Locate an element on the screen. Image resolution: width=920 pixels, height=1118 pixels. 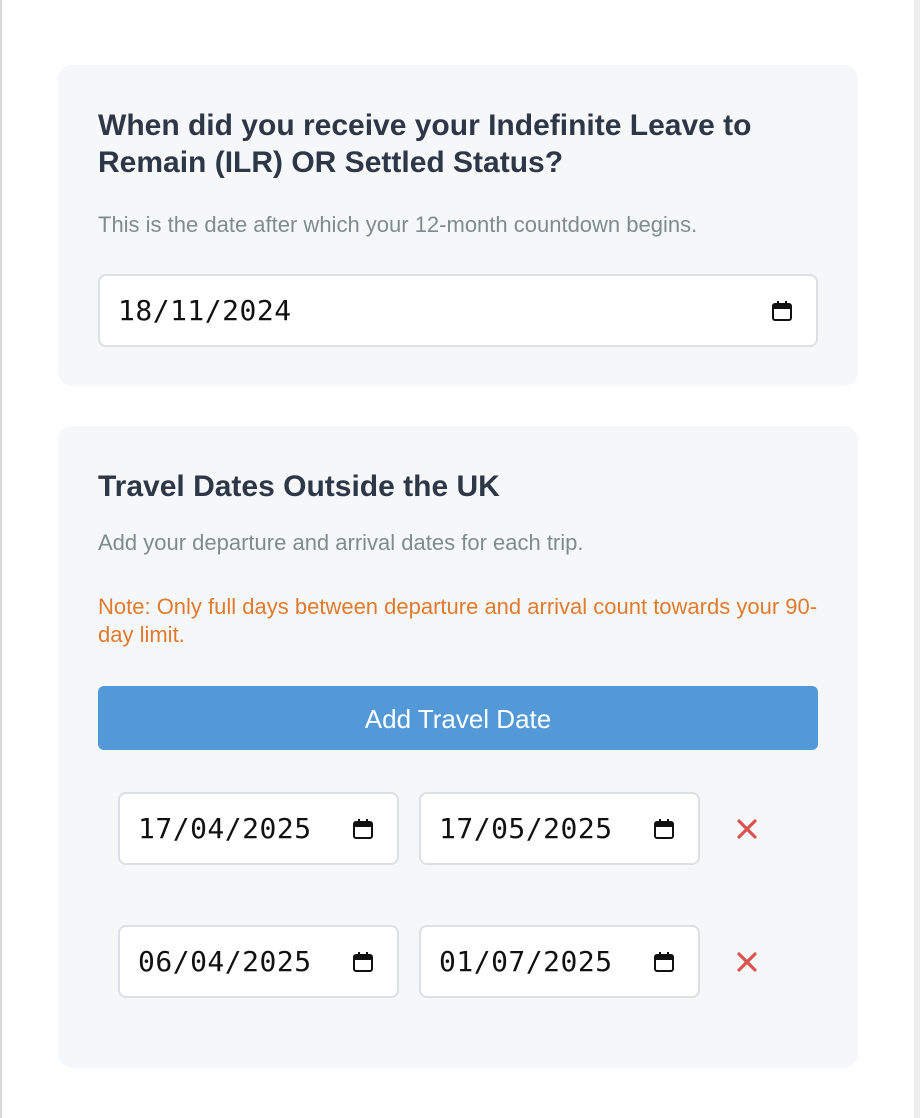
ilr-date-input: 18/11/2024 is located at coordinates (458, 310).